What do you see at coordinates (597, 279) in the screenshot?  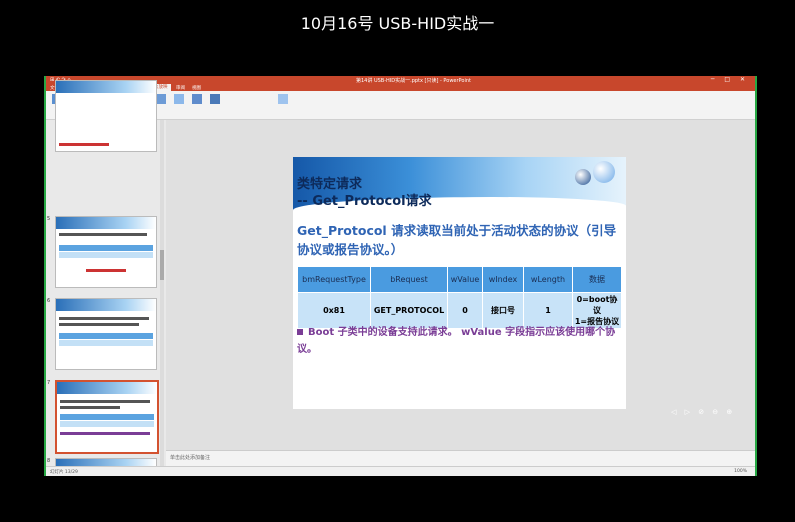 I see `table-header-cell: 数据` at bounding box center [597, 279].